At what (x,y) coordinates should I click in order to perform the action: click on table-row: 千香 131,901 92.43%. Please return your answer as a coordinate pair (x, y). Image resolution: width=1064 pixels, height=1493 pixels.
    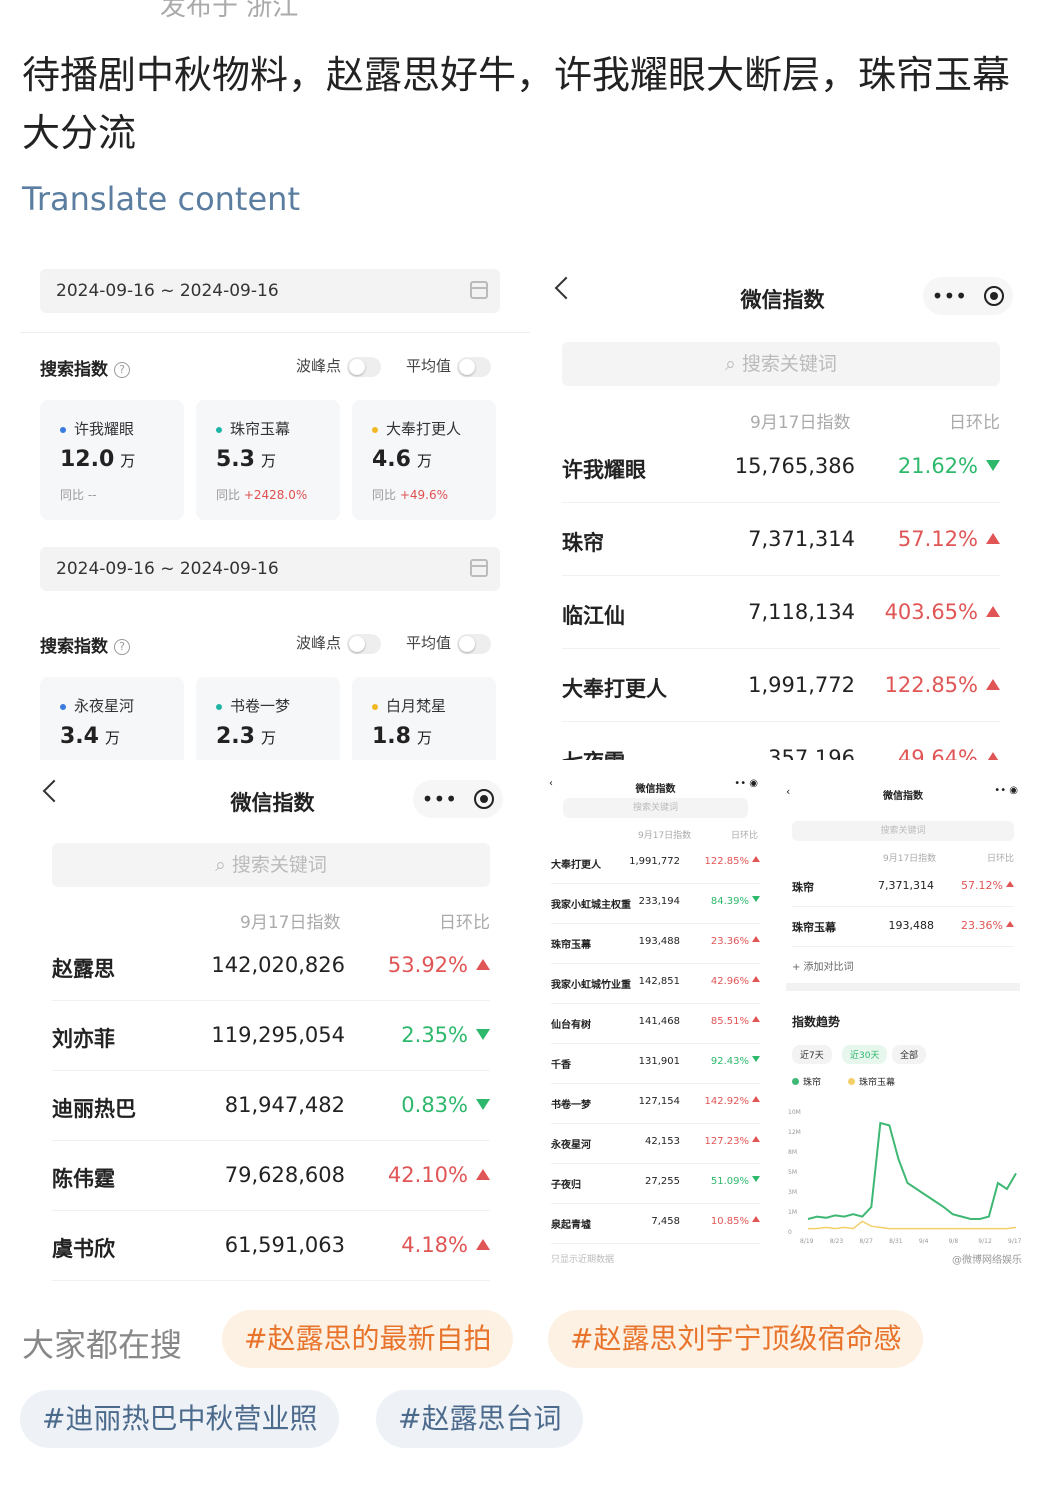
    Looking at the image, I should click on (655, 1064).